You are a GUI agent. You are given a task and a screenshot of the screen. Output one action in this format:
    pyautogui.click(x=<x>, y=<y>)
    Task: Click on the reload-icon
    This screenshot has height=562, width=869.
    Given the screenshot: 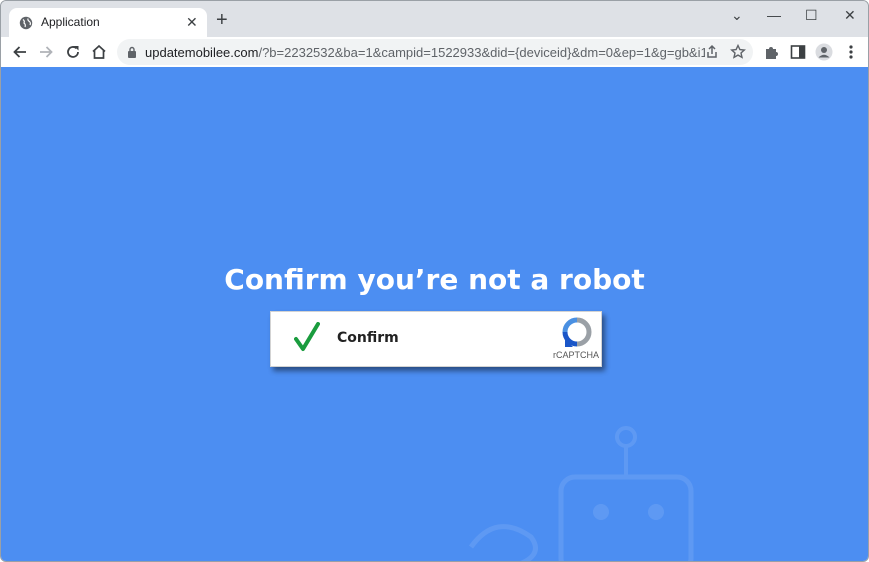 What is the action you would take?
    pyautogui.click(x=73, y=52)
    